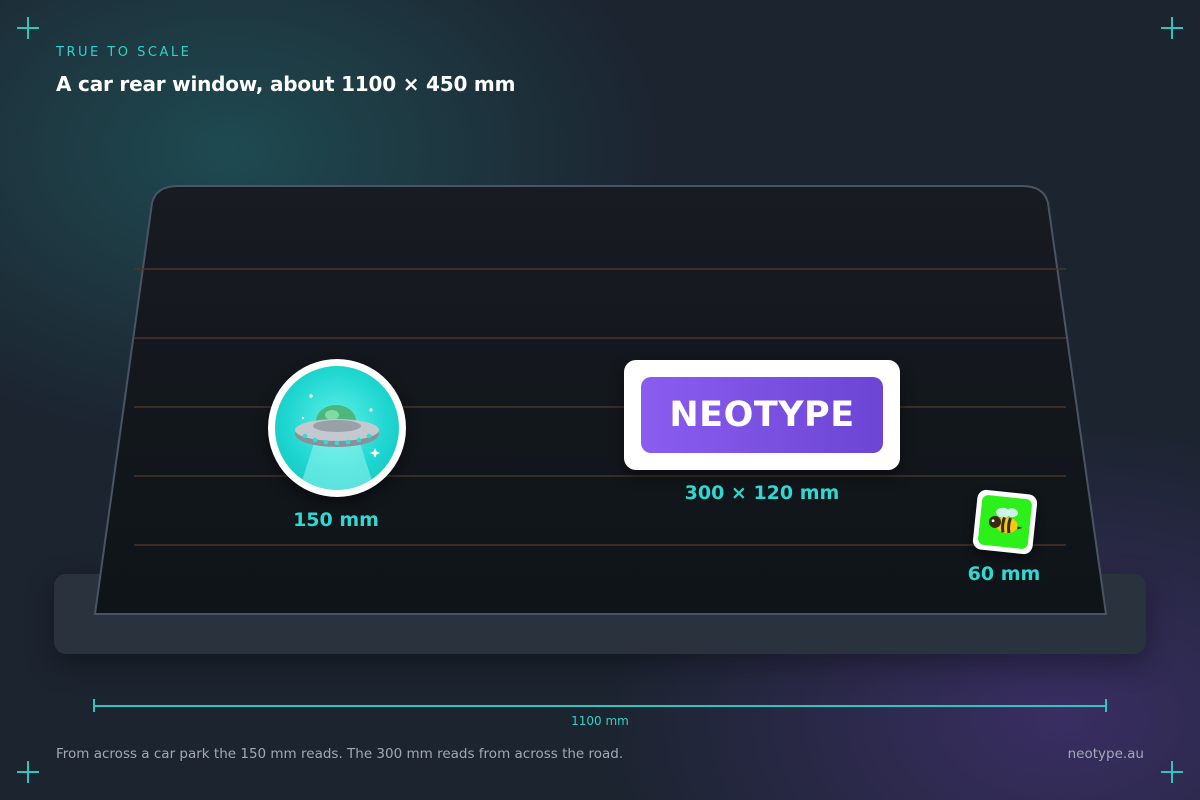 The width and height of the screenshot is (1200, 800). I want to click on bee-sticker-face, so click(1005, 522).